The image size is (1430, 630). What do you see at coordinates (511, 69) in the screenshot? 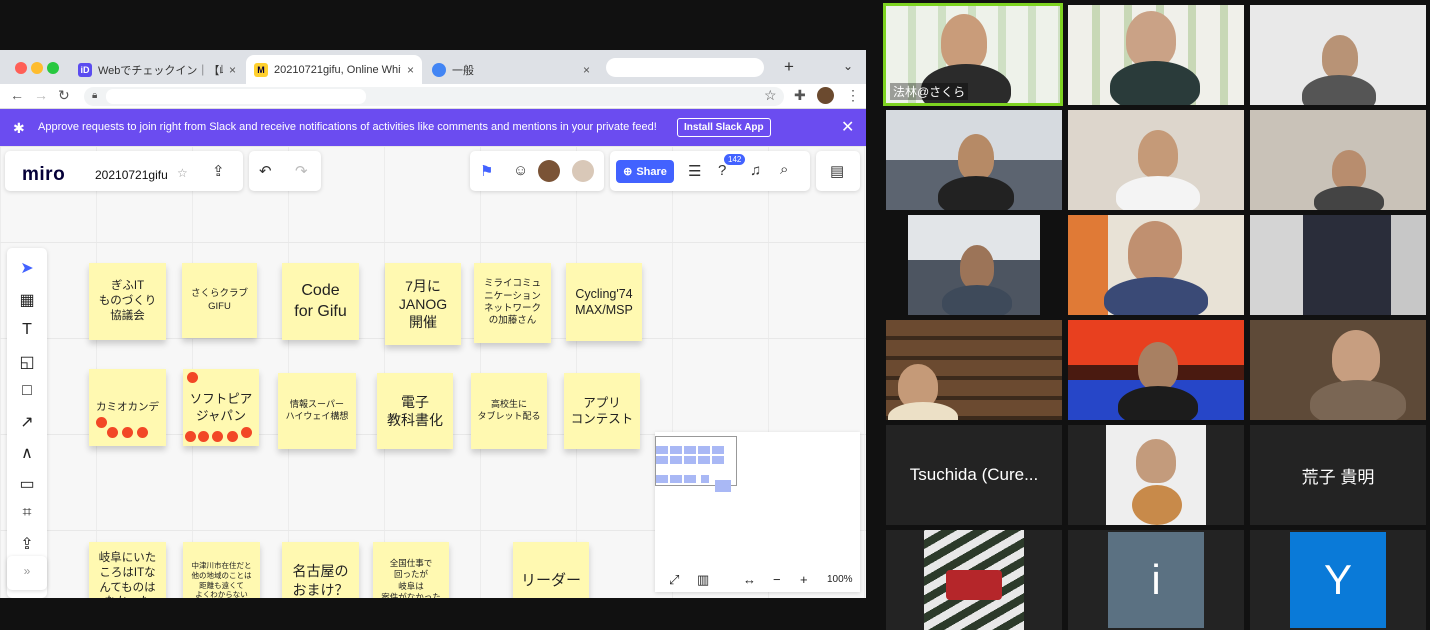
I see `tab-general: 一般 ×` at bounding box center [511, 69].